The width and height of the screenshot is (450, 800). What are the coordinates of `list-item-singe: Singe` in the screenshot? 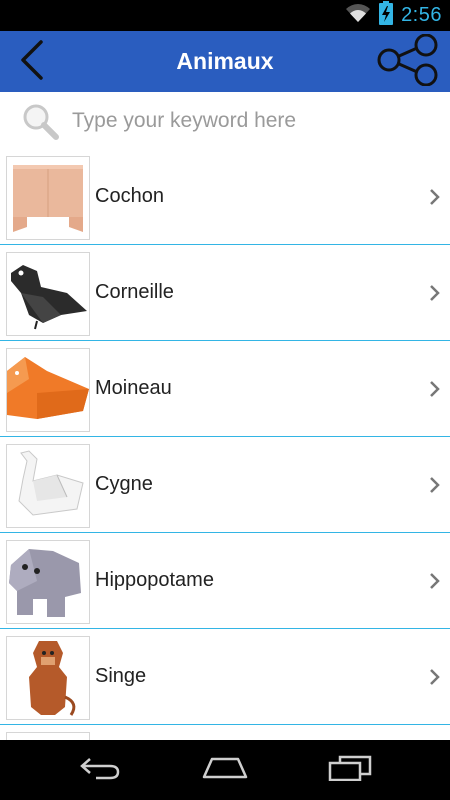 It's located at (225, 677).